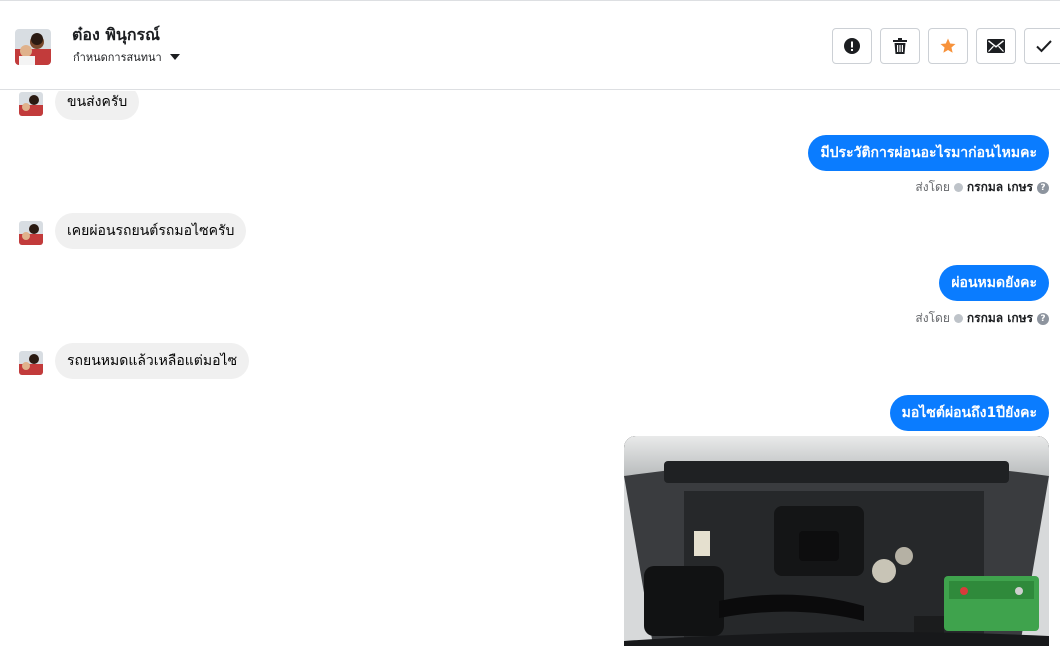 Image resolution: width=1060 pixels, height=646 pixels. I want to click on assign-conversation-dropdown: กำหนดการสนทนา, so click(126, 57).